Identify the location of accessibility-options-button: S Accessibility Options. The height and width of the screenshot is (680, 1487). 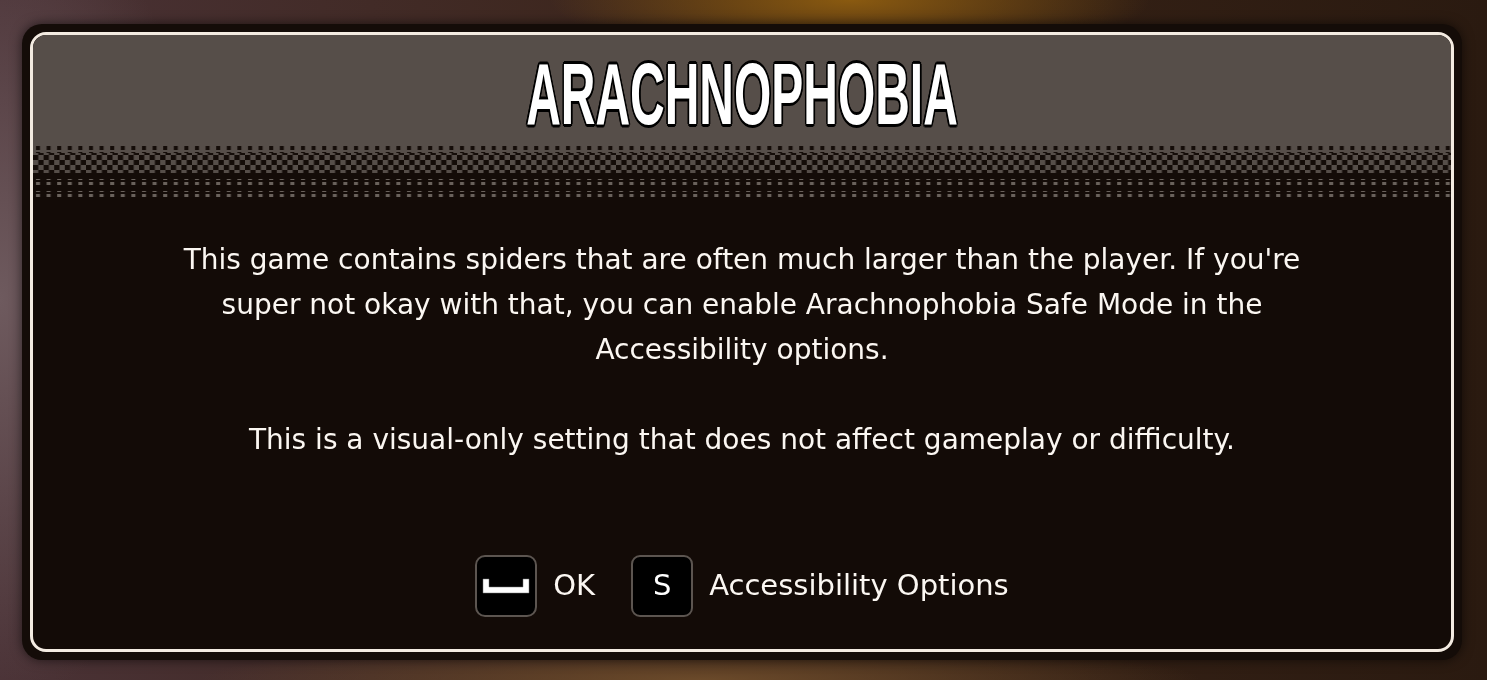
(820, 586).